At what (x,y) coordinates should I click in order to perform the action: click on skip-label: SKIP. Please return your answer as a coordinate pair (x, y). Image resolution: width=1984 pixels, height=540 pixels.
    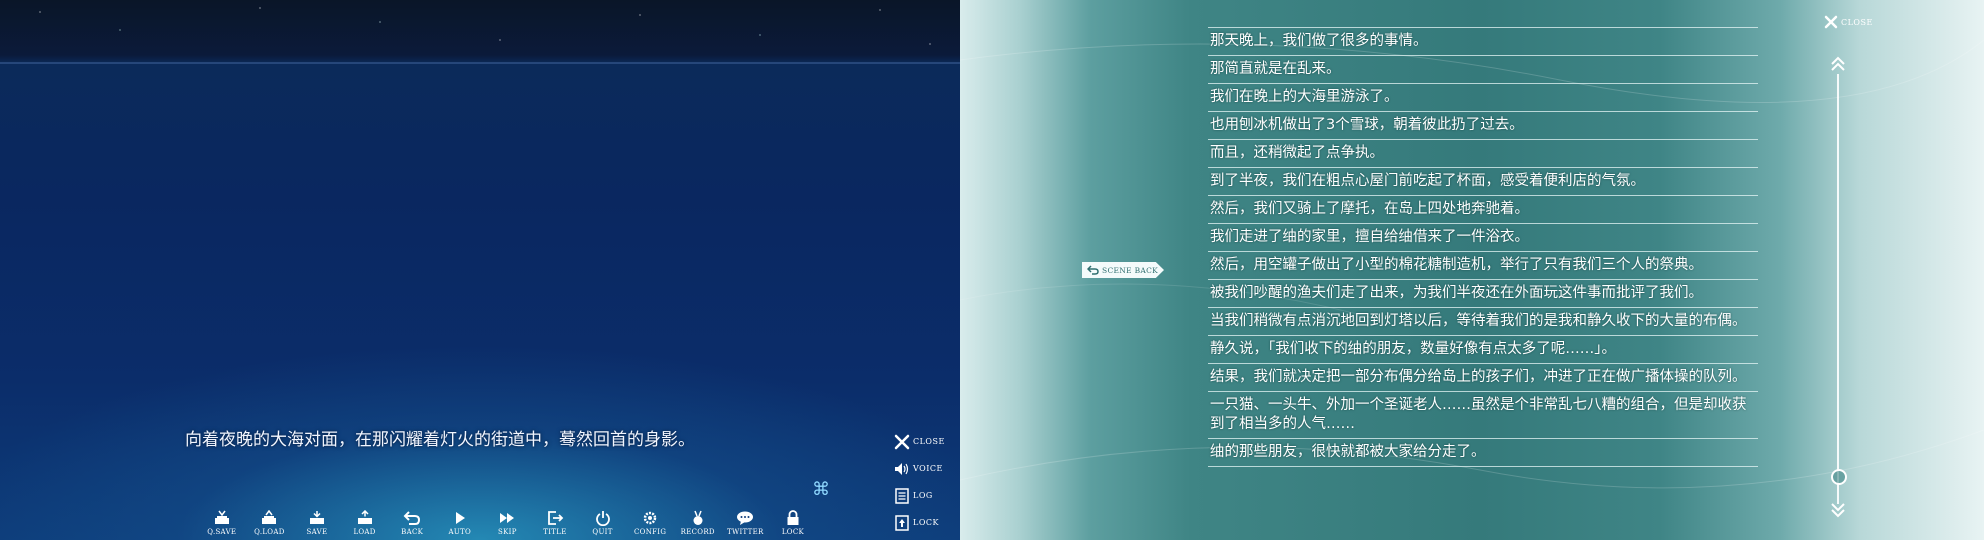
    Looking at the image, I should click on (507, 532).